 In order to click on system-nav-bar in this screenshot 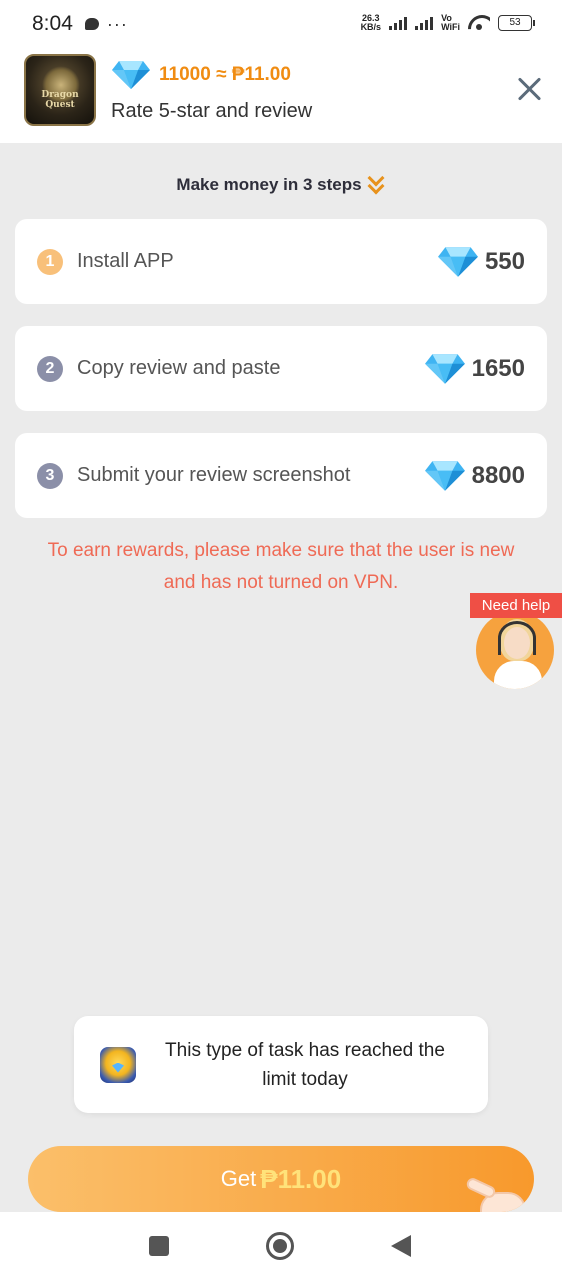, I will do `click(281, 1246)`.